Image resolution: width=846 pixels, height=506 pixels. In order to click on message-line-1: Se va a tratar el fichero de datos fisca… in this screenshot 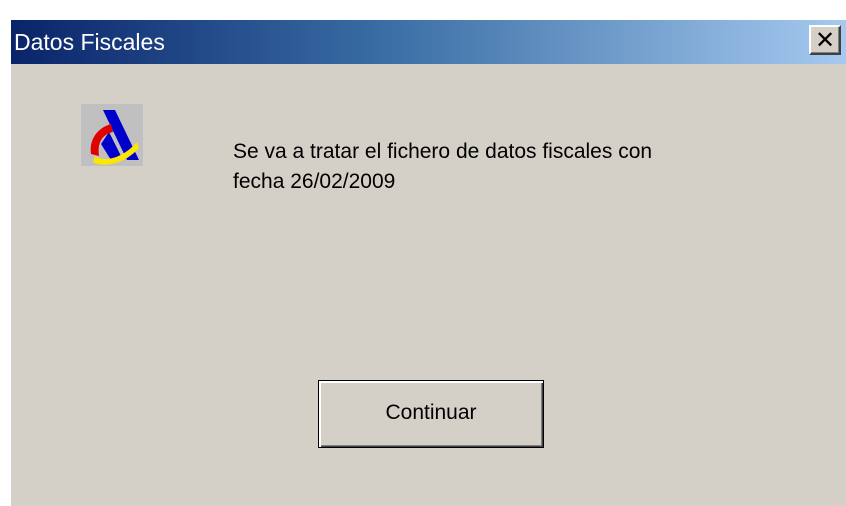, I will do `click(443, 151)`.